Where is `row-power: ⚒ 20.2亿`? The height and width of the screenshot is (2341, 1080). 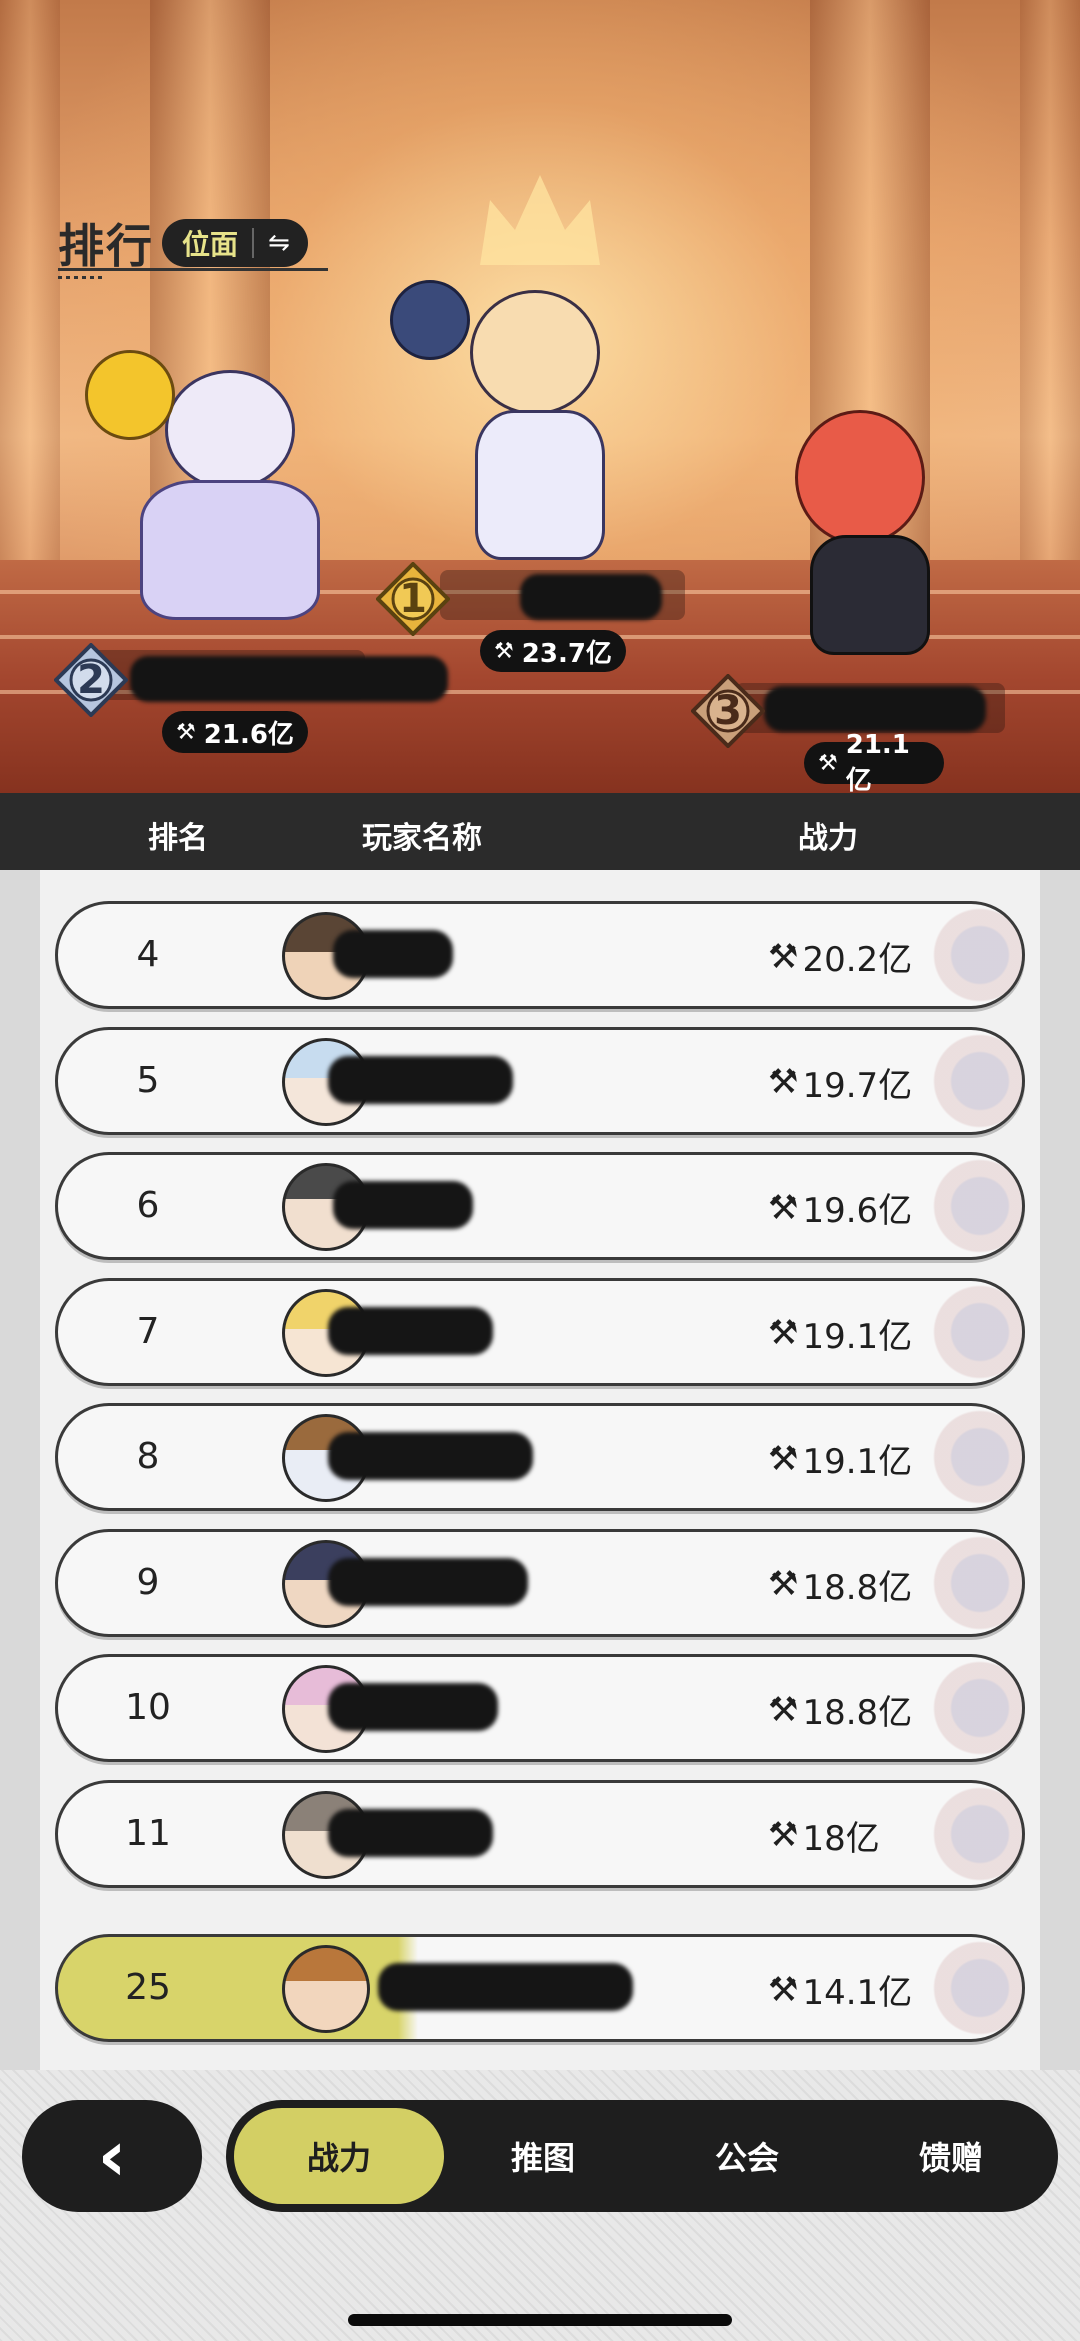 row-power: ⚒ 20.2亿 is located at coordinates (840, 958).